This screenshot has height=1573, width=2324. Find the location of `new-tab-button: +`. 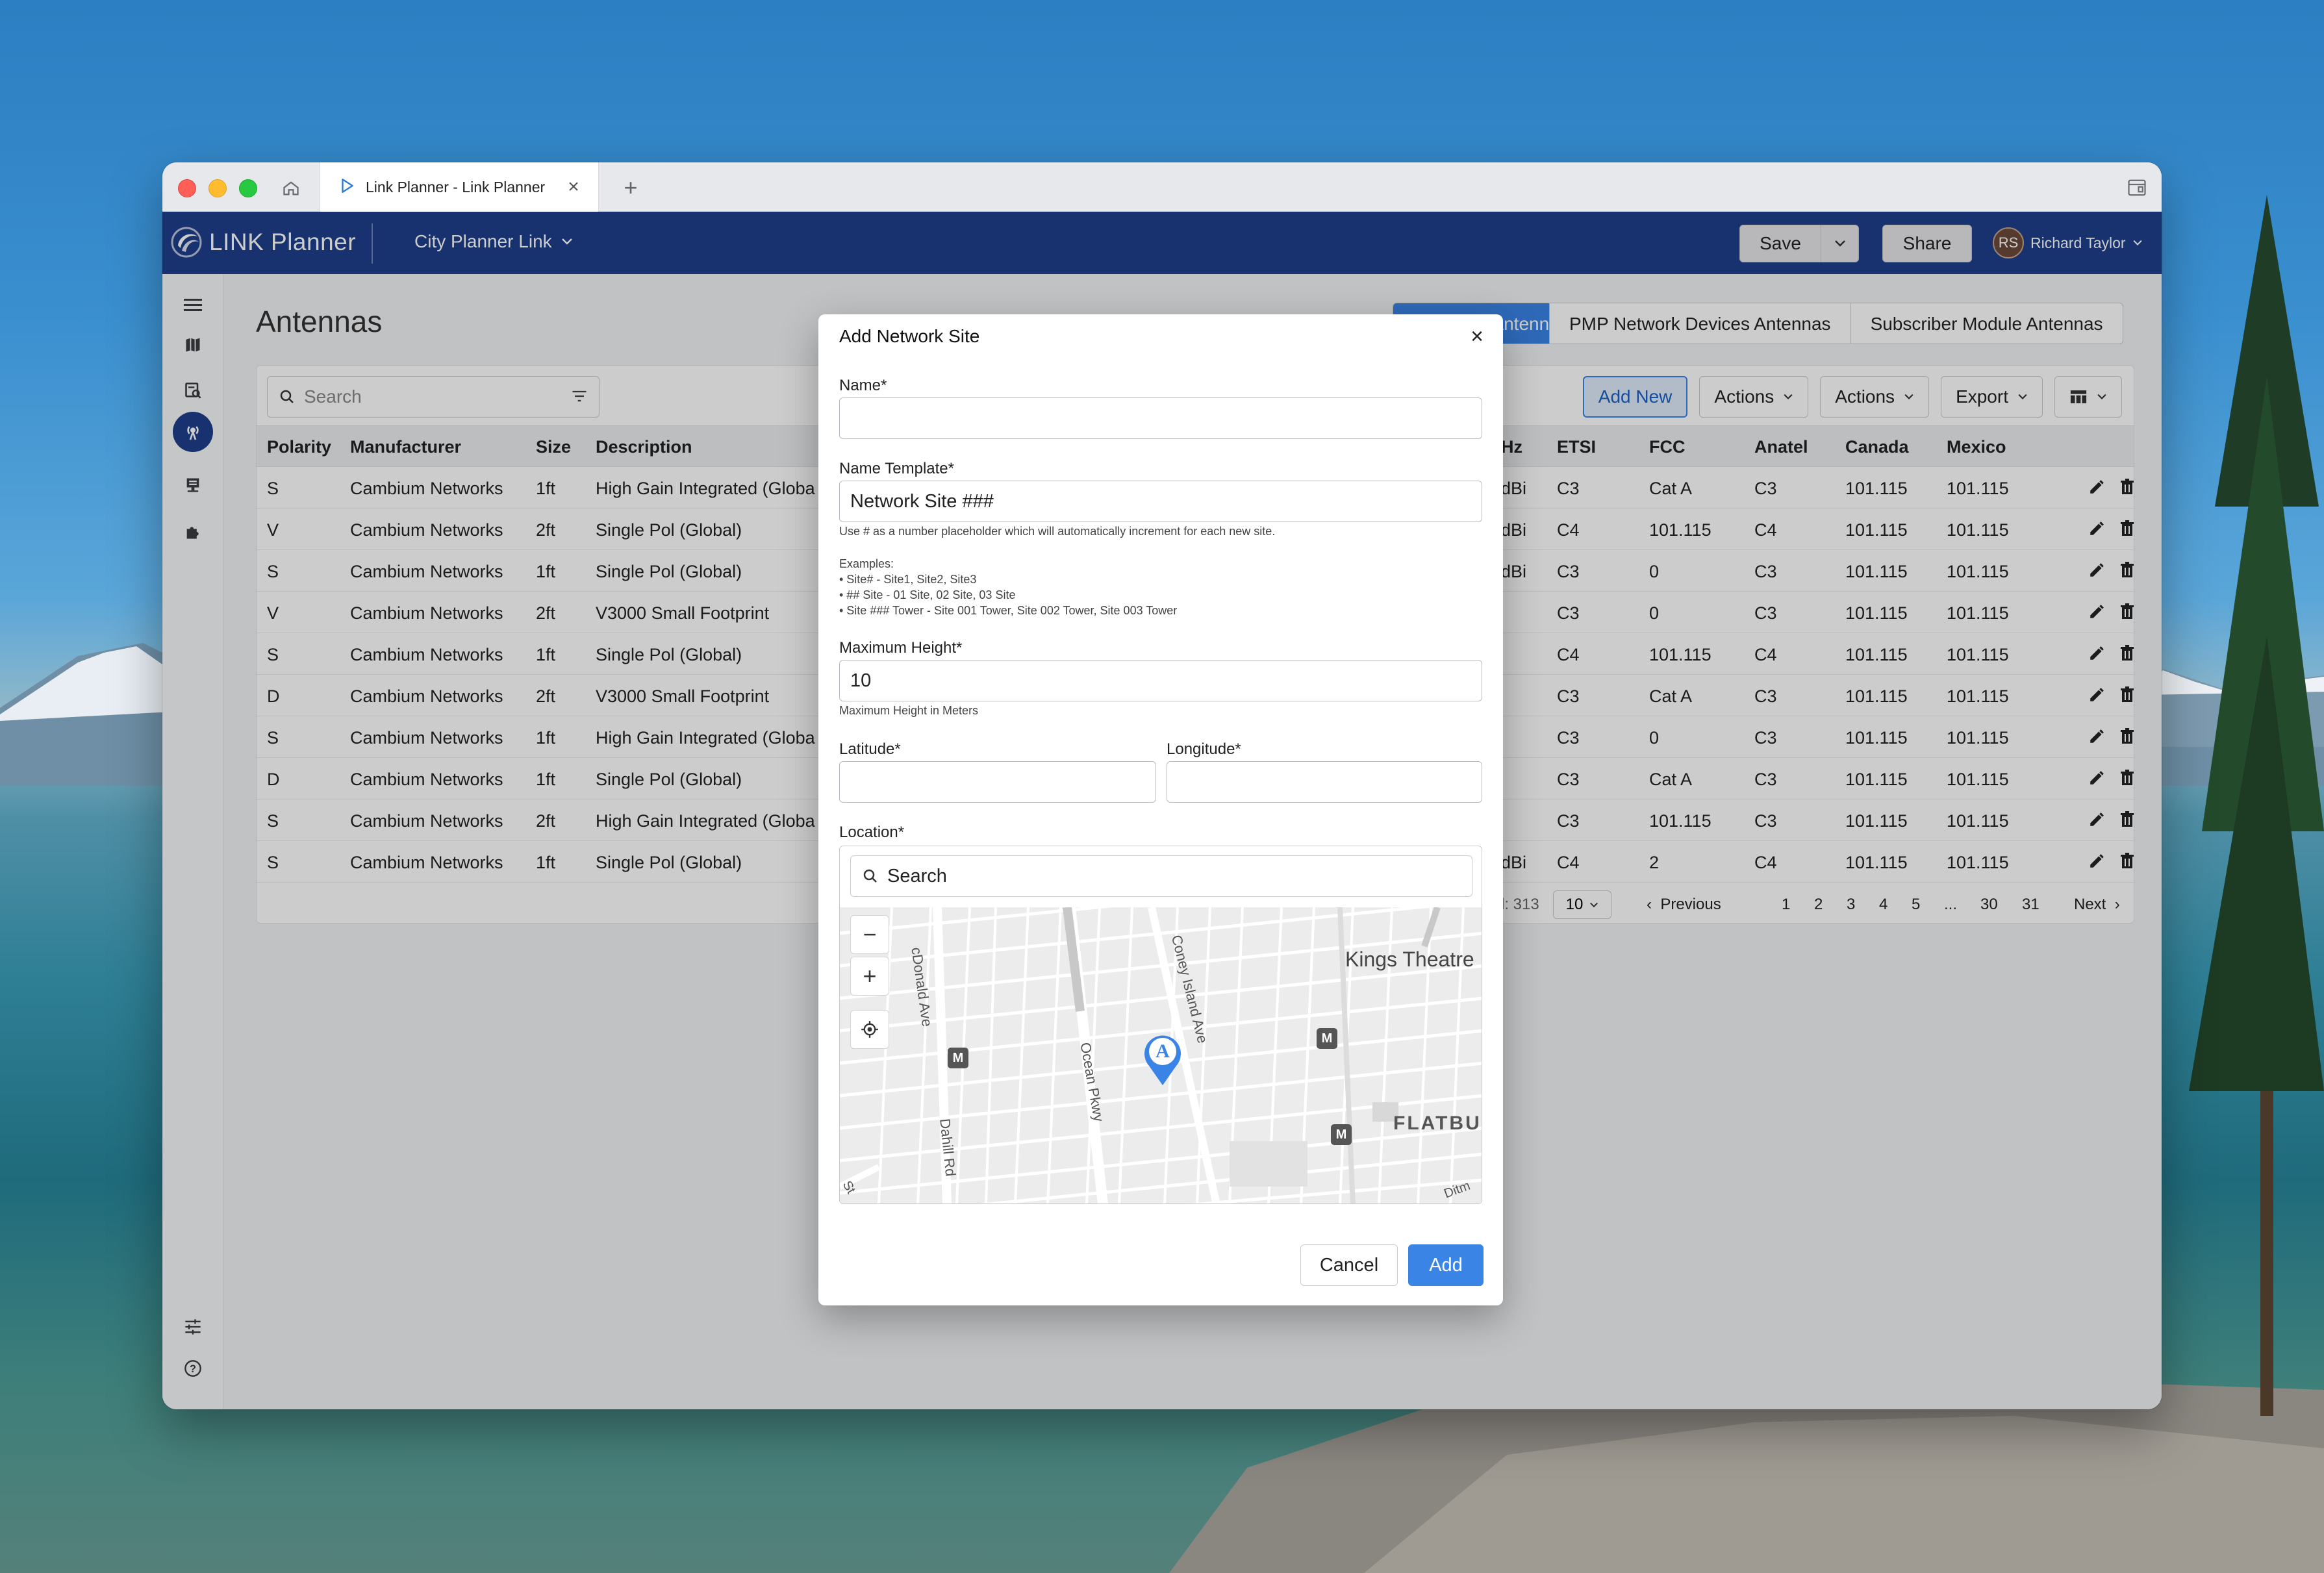

new-tab-button: + is located at coordinates (630, 187).